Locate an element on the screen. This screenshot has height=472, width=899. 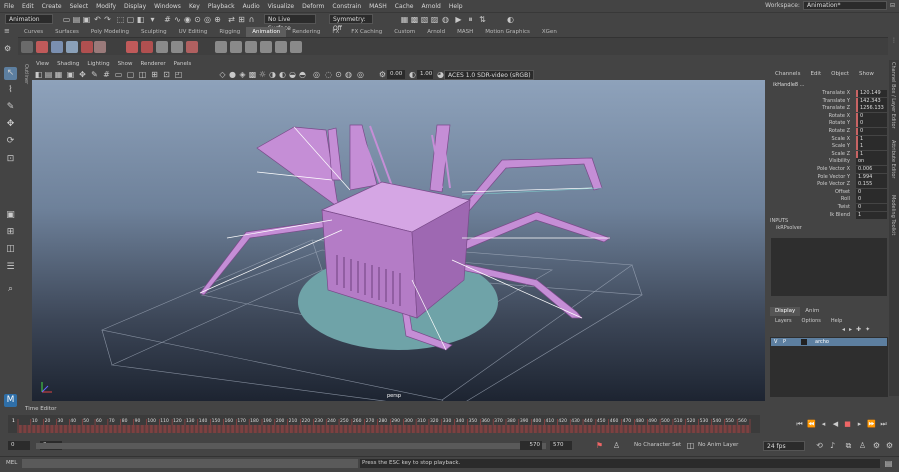
attr-row-pole-vector-x: Pole Vector X 0.006 is located at coordinates (829, 170).